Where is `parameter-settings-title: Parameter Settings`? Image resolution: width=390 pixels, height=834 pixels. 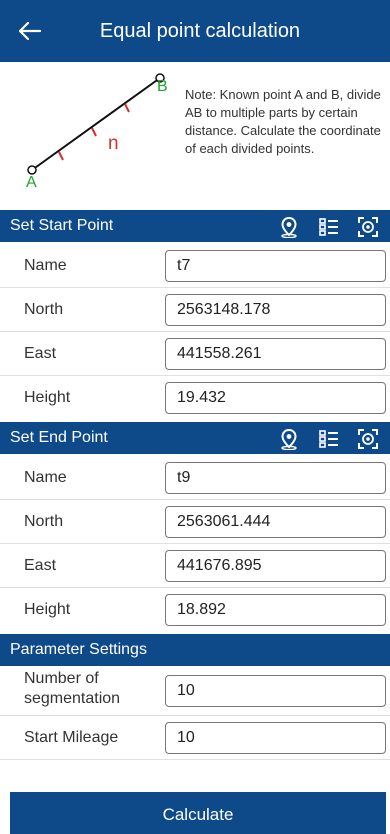
parameter-settings-title: Parameter Settings is located at coordinates (78, 649).